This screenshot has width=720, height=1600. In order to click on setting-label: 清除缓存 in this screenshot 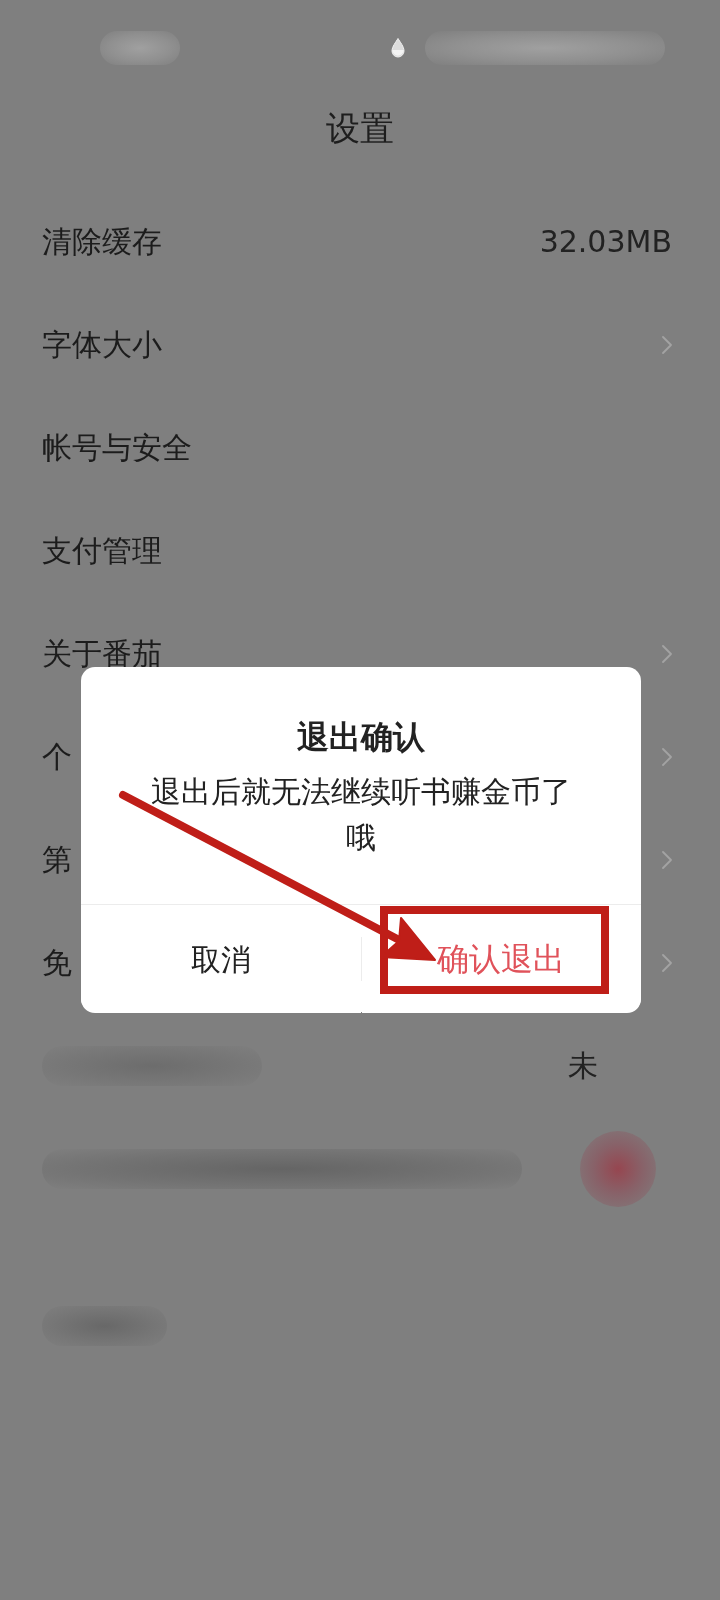, I will do `click(102, 241)`.